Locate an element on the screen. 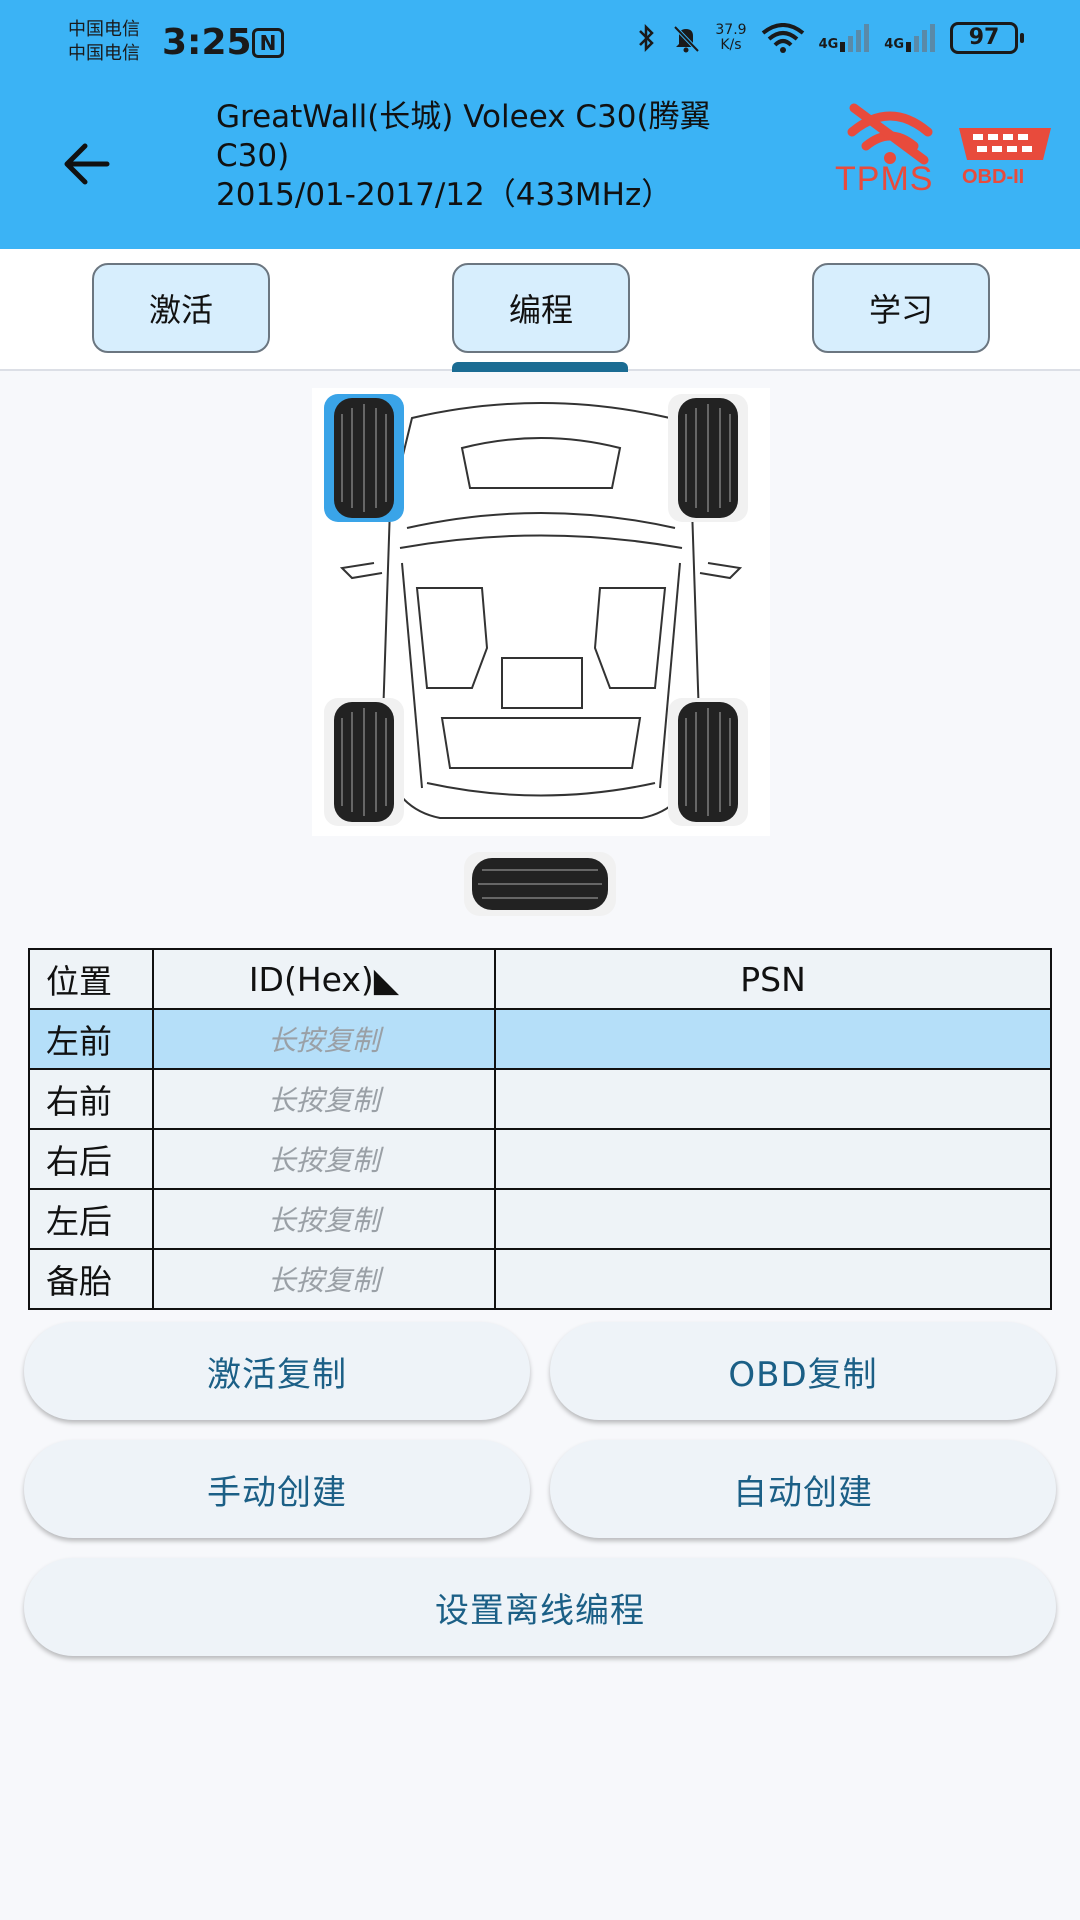 The width and height of the screenshot is (1080, 1920). tire-front-right is located at coordinates (708, 458).